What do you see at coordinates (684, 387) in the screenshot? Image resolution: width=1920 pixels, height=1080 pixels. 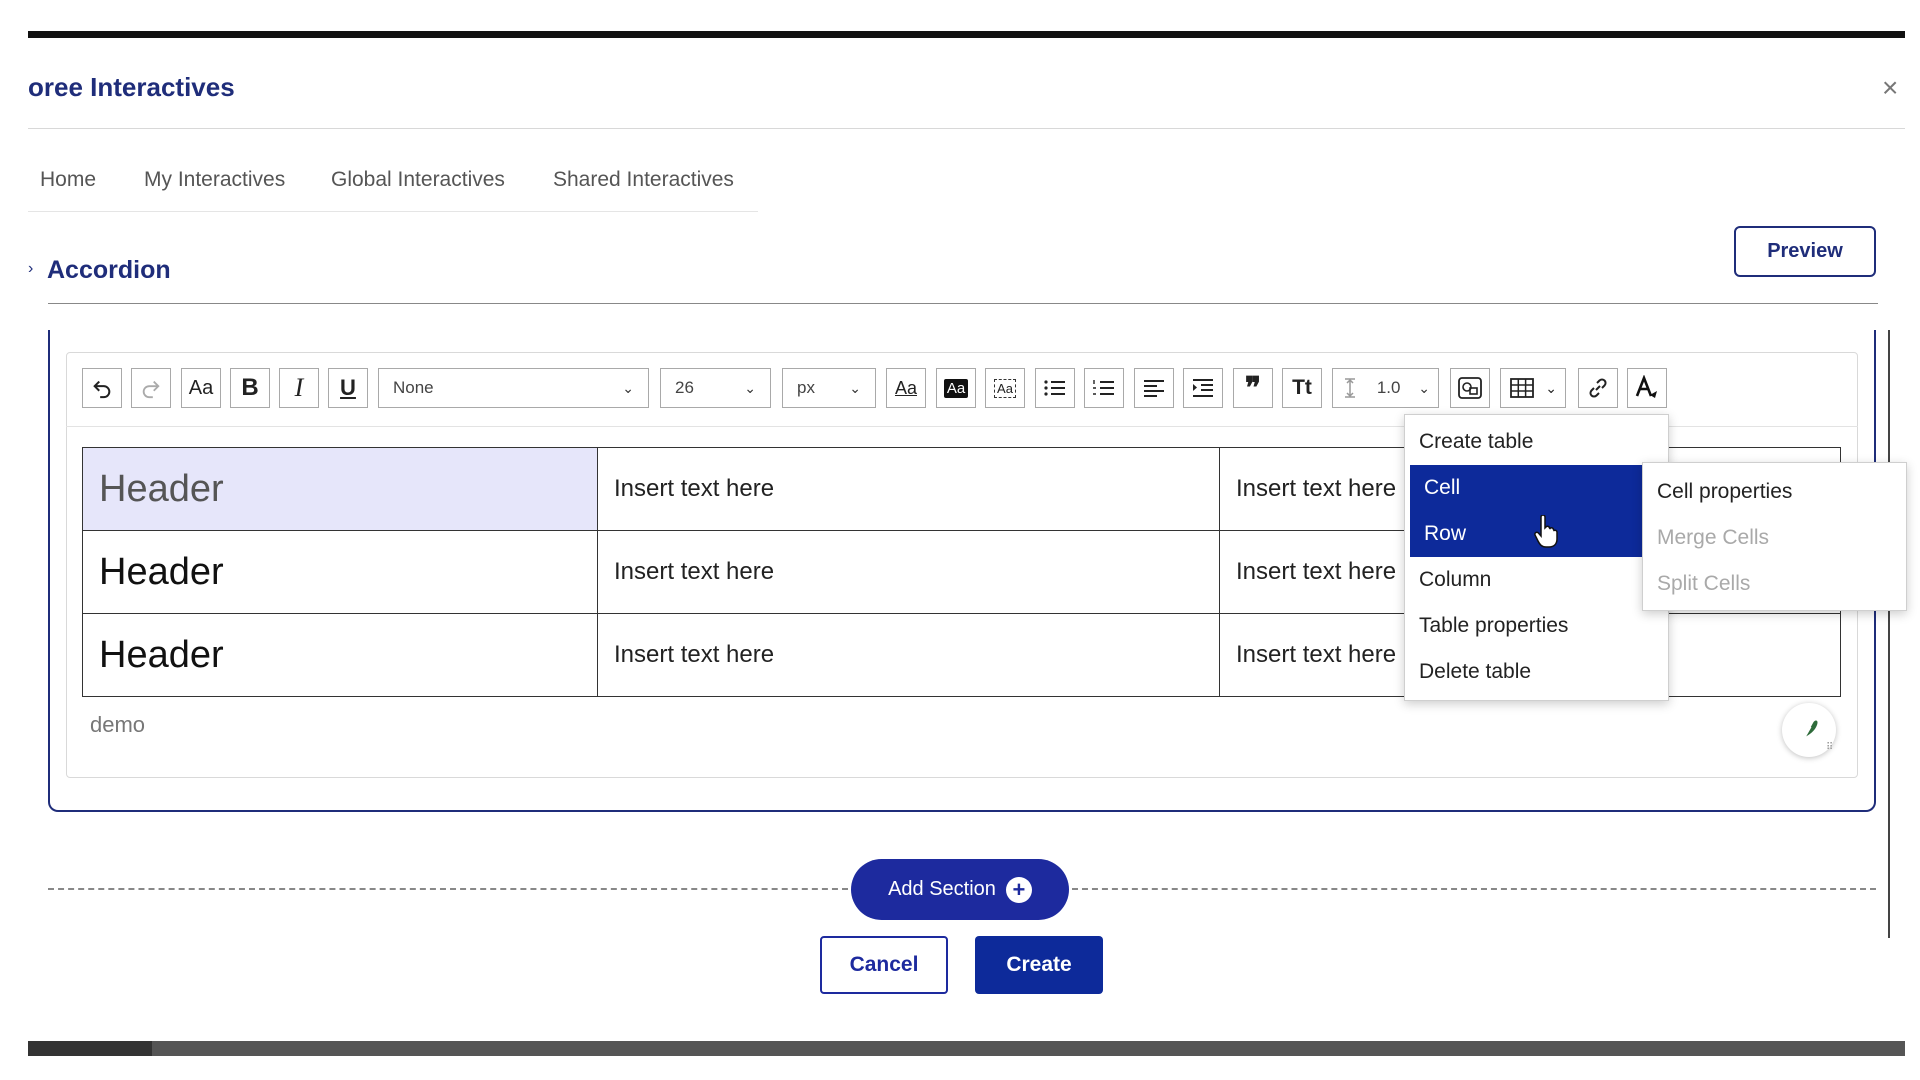 I see `font-size-value: 26` at bounding box center [684, 387].